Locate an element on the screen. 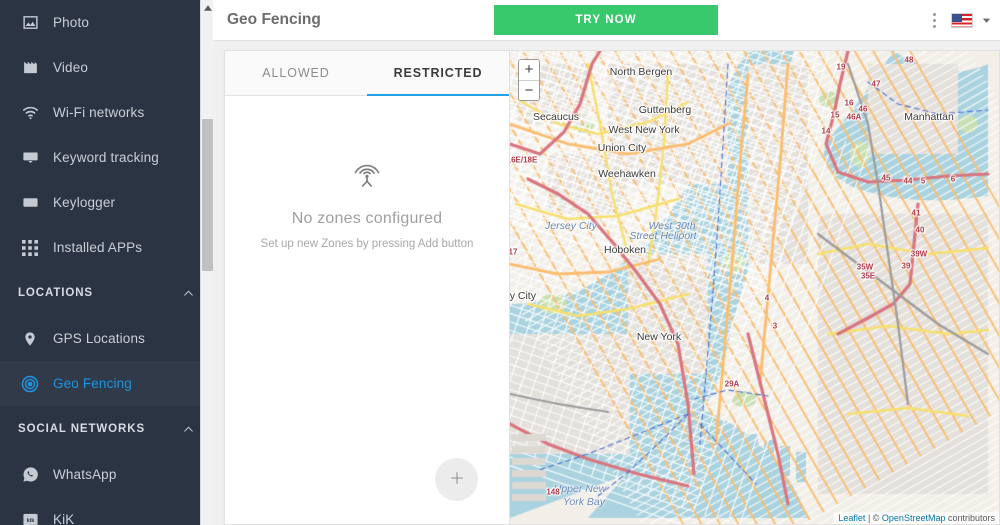 The width and height of the screenshot is (1000, 525). sidebar-scrollbar is located at coordinates (206, 262).